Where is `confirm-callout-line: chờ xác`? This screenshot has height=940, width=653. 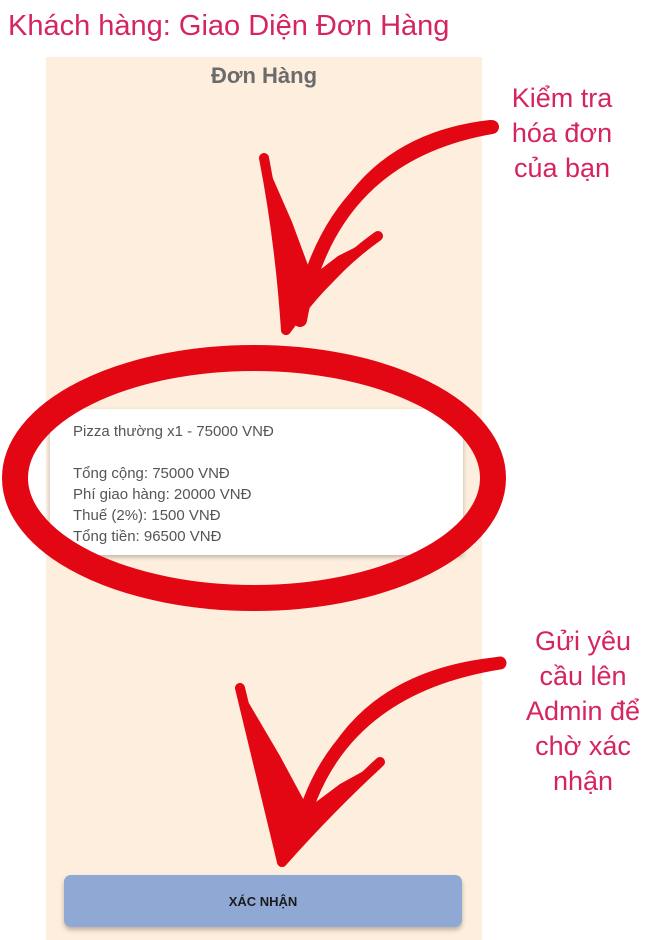 confirm-callout-line: chờ xác is located at coordinates (583, 746).